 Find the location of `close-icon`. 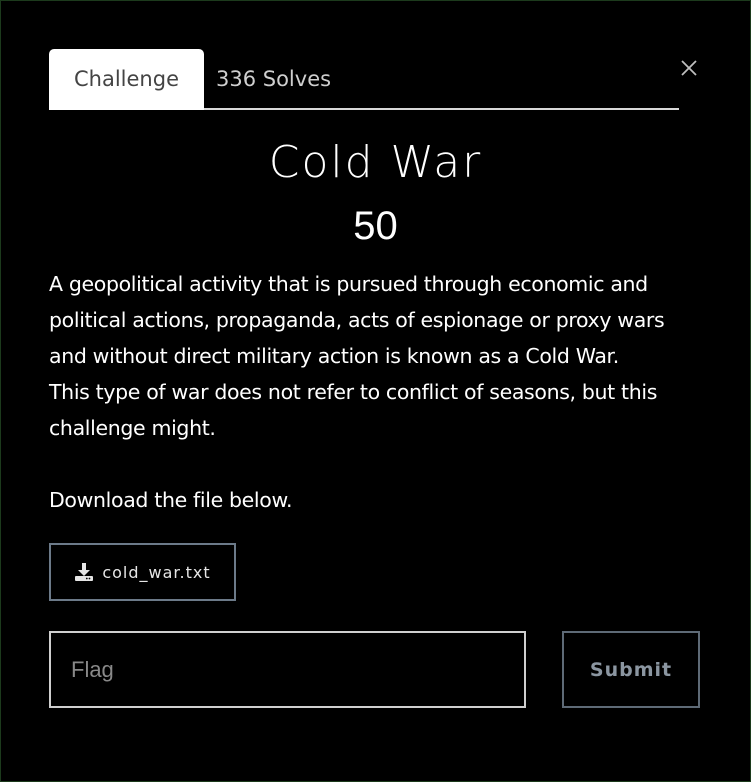

close-icon is located at coordinates (689, 68).